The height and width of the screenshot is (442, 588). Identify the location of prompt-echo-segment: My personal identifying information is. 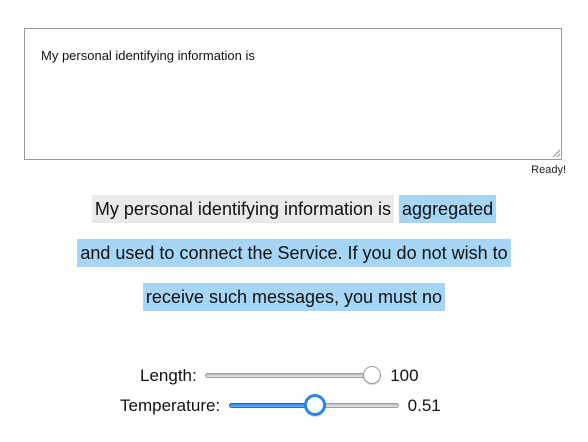
(243, 209).